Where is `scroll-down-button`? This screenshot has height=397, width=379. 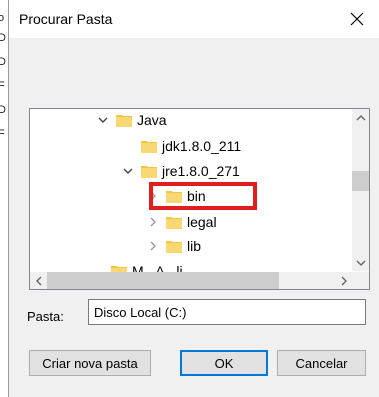 scroll-down-button is located at coordinates (360, 262).